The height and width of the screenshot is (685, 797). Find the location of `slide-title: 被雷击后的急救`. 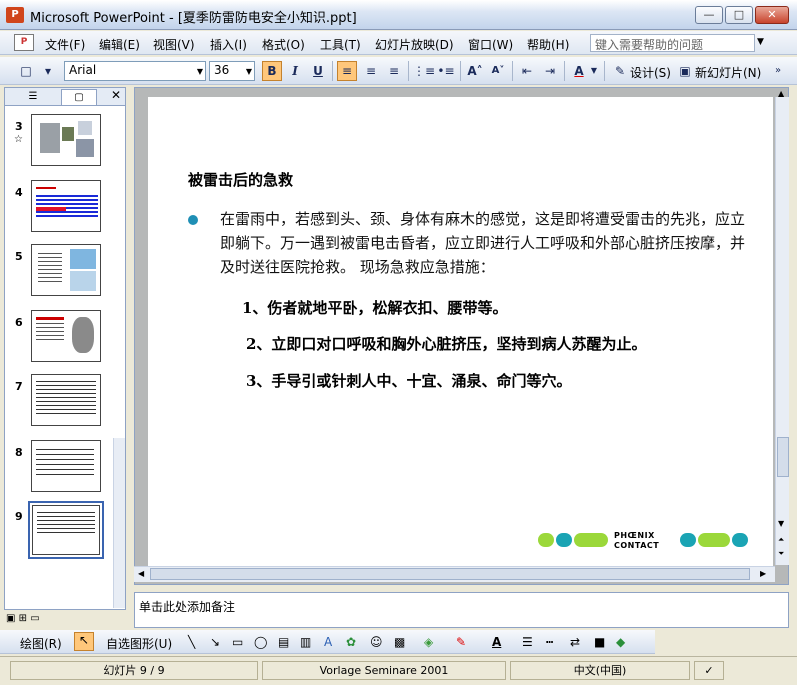

slide-title: 被雷击后的急救 is located at coordinates (240, 179).